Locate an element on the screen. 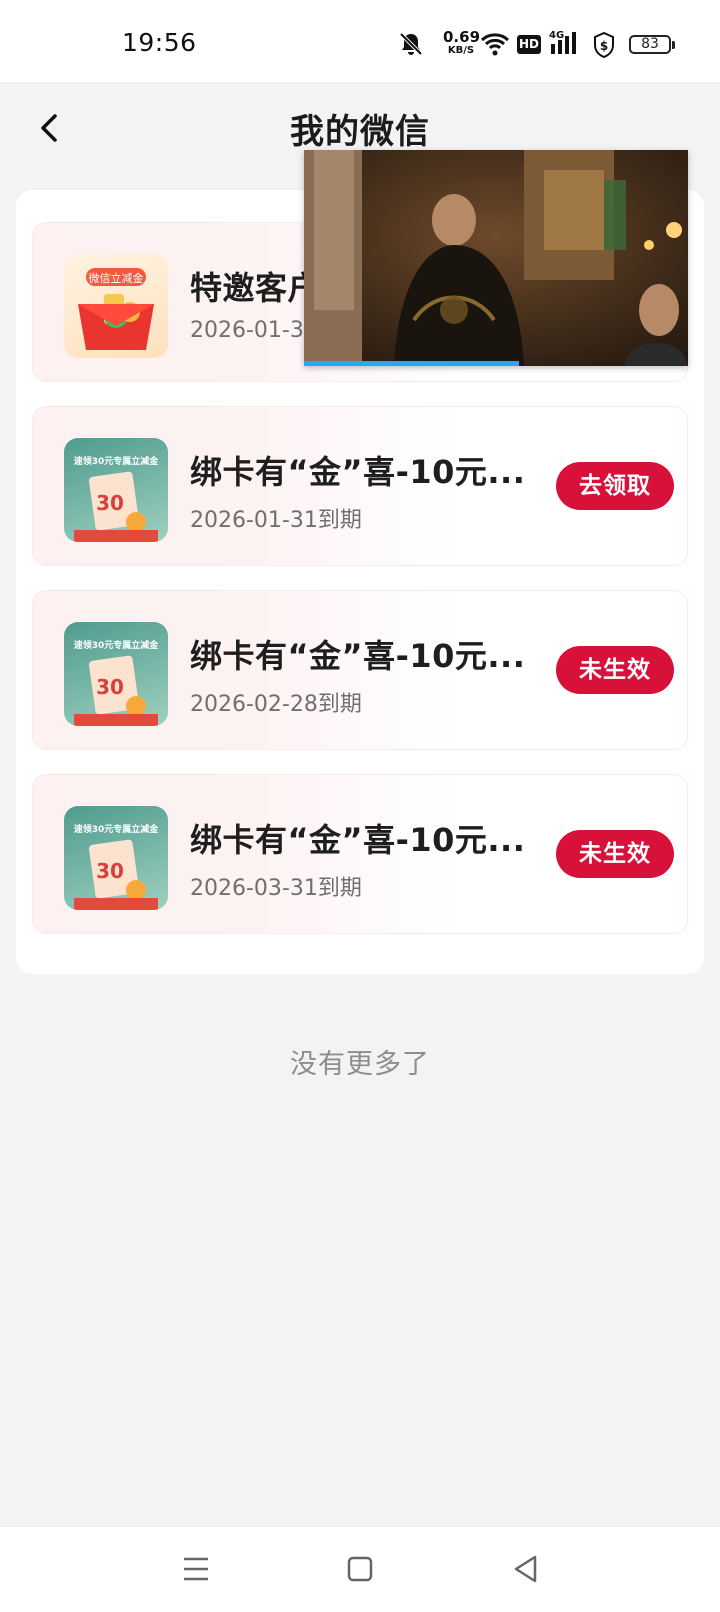 This screenshot has width=720, height=1612. status-time: 19:56 is located at coordinates (159, 42).